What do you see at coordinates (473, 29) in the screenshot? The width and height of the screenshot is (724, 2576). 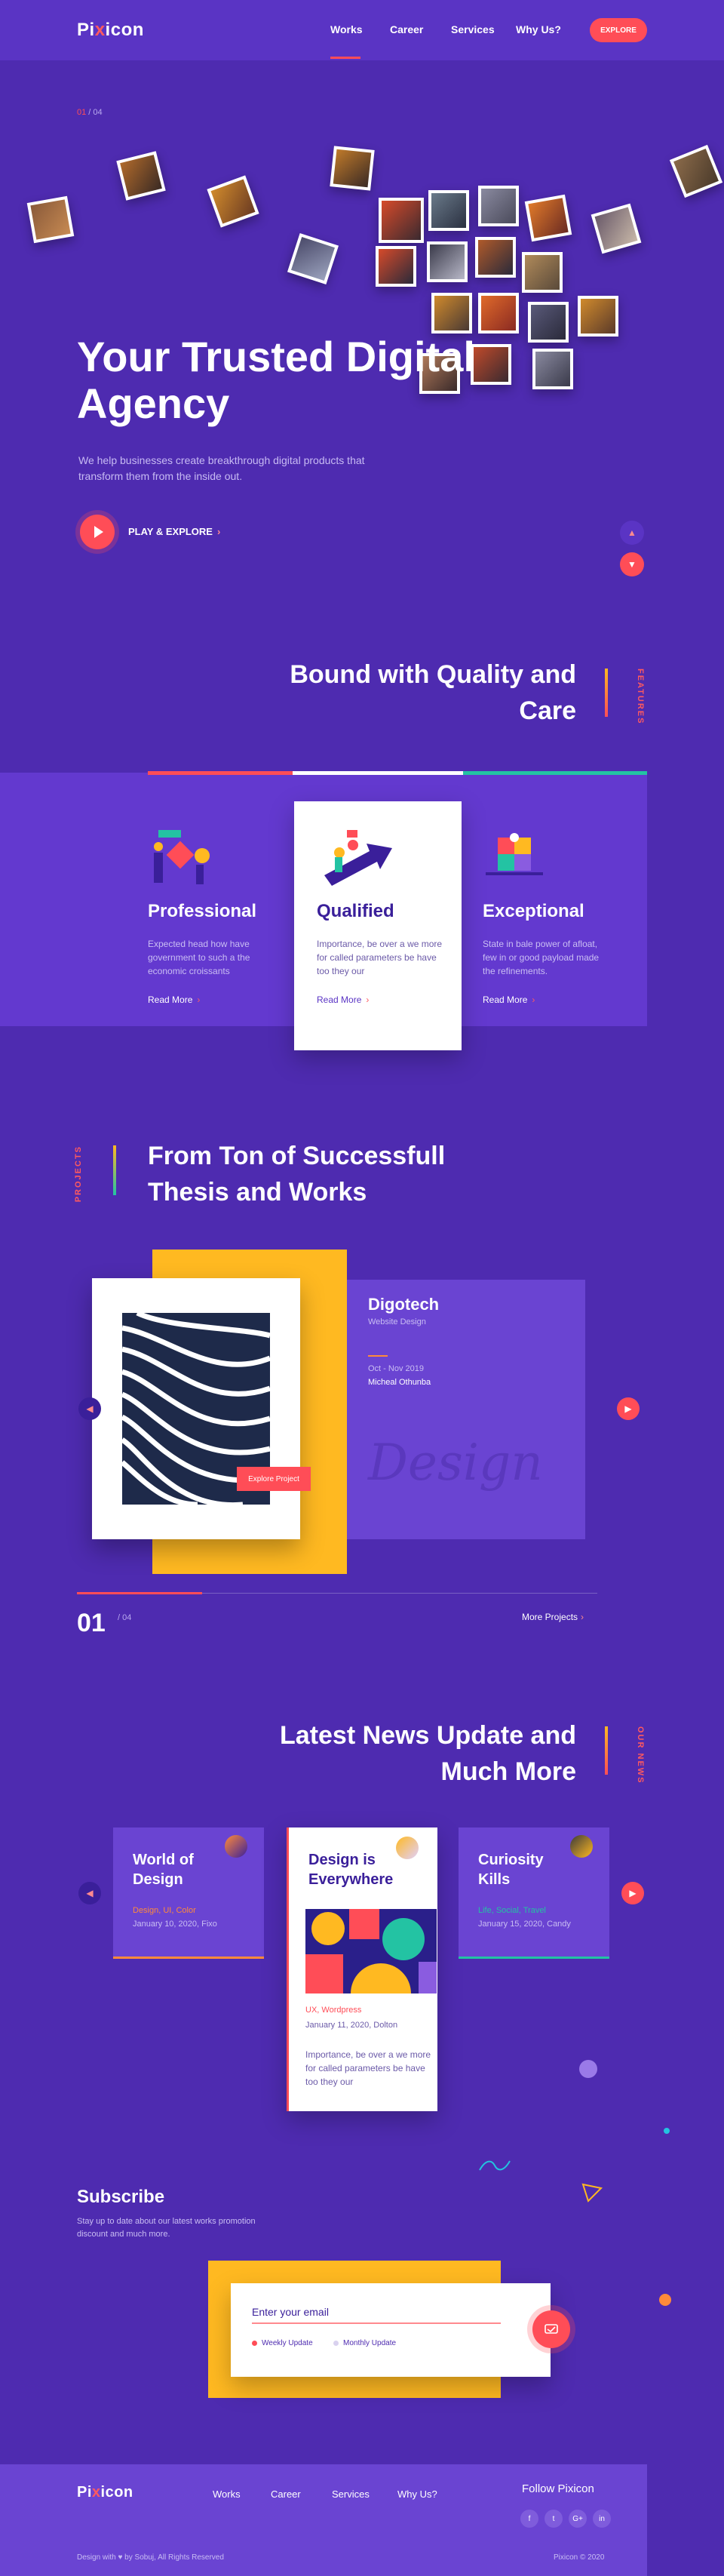 I see `nav-services: Services` at bounding box center [473, 29].